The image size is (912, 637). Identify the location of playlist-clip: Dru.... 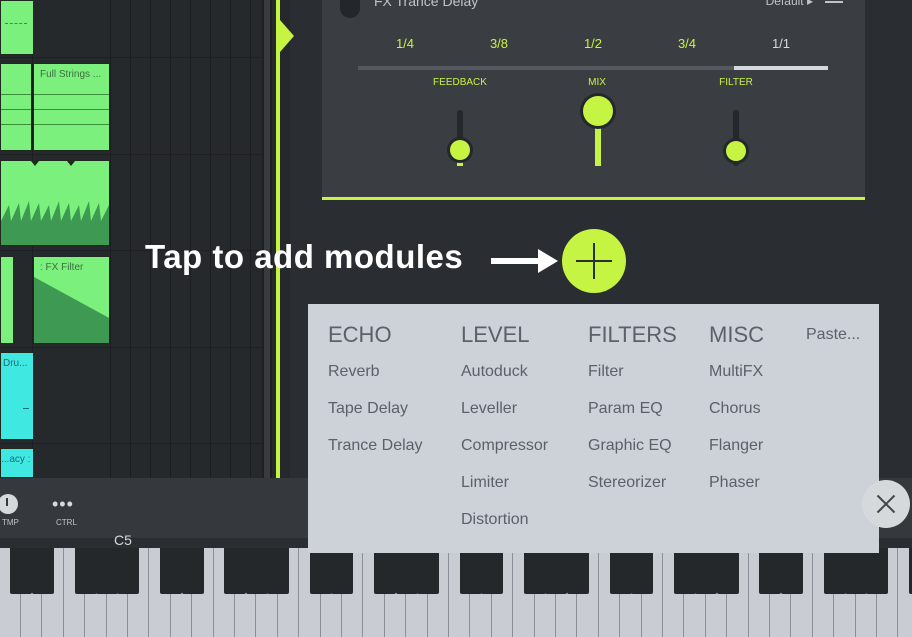
(17, 396).